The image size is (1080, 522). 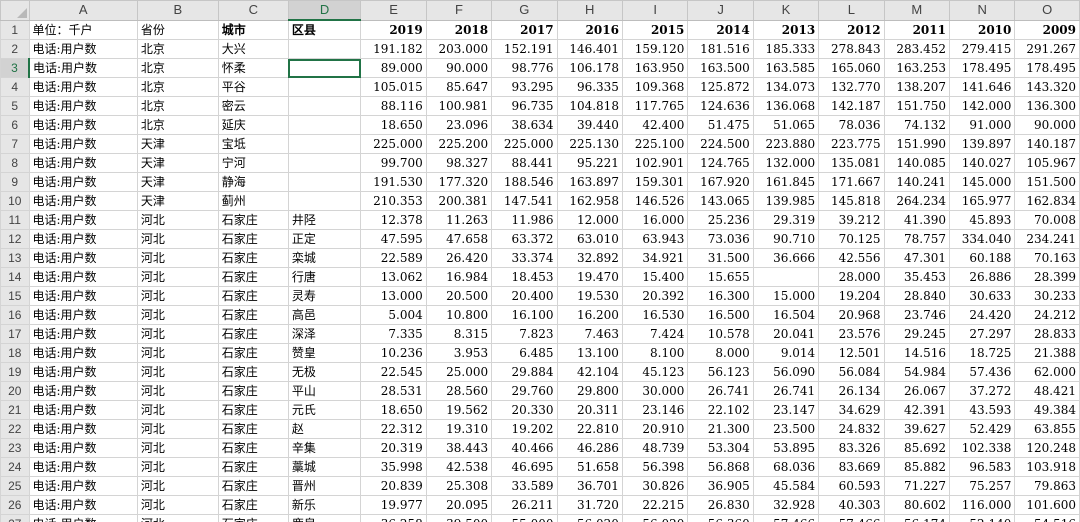 What do you see at coordinates (851, 505) in the screenshot?
I see `value-cell: 40.303` at bounding box center [851, 505].